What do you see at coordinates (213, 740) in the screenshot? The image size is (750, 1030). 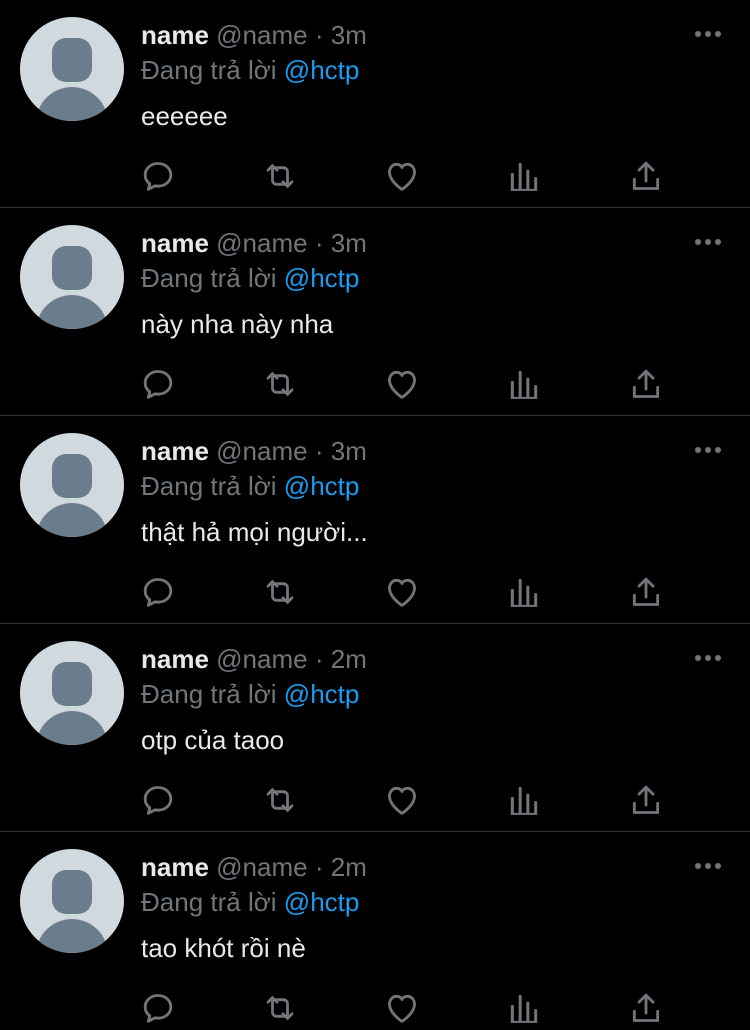 I see `tweet-text: otp của taoo` at bounding box center [213, 740].